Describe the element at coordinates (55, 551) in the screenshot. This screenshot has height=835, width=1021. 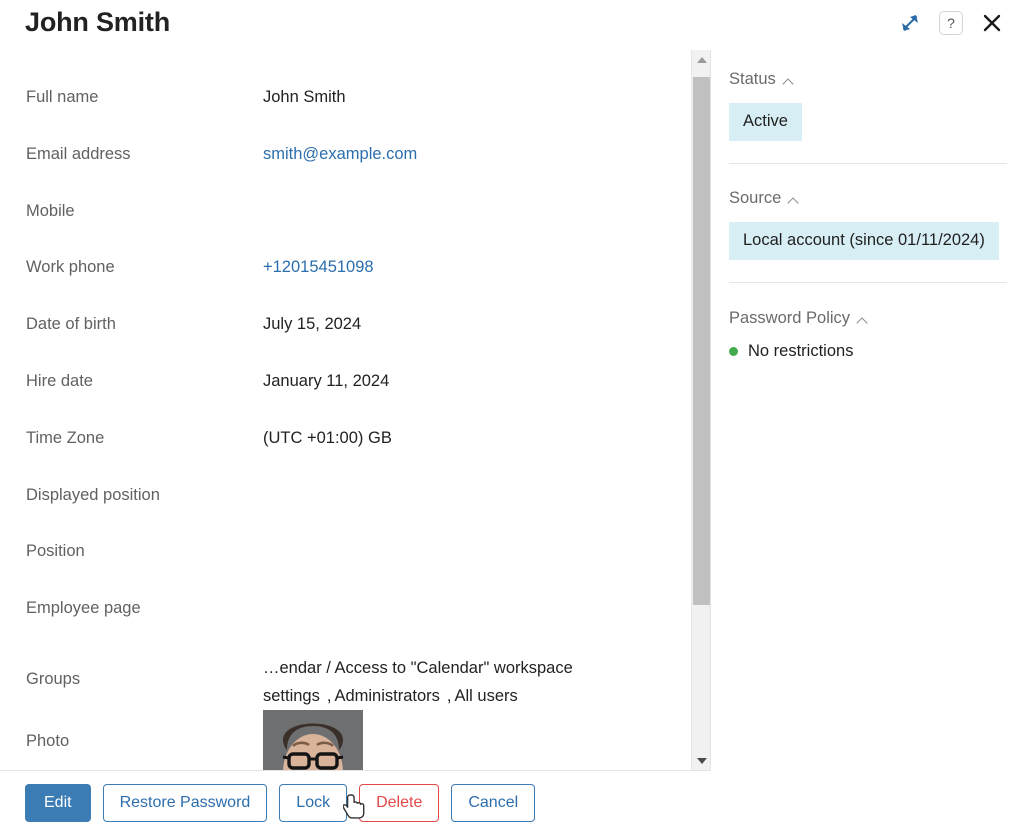
I see `form-row-label: Position` at that location.